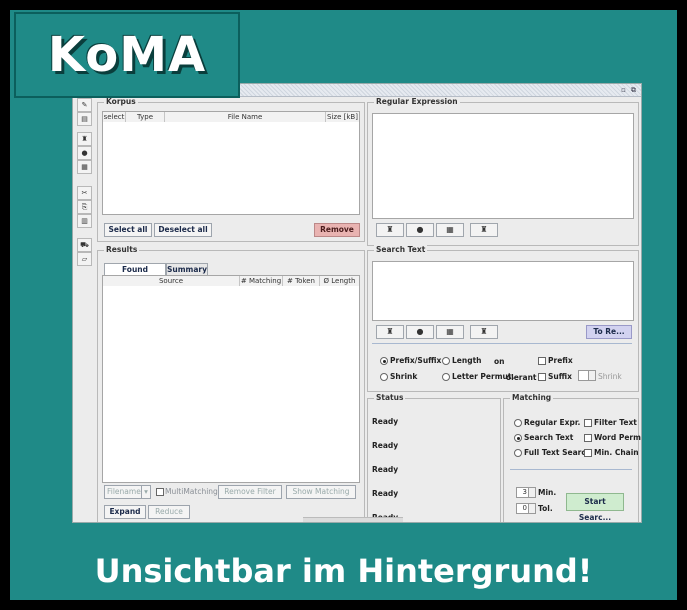 Image resolution: width=687 pixels, height=610 pixels. What do you see at coordinates (191, 491) in the screenshot?
I see `multimatching-label: MultiMatching` at bounding box center [191, 491].